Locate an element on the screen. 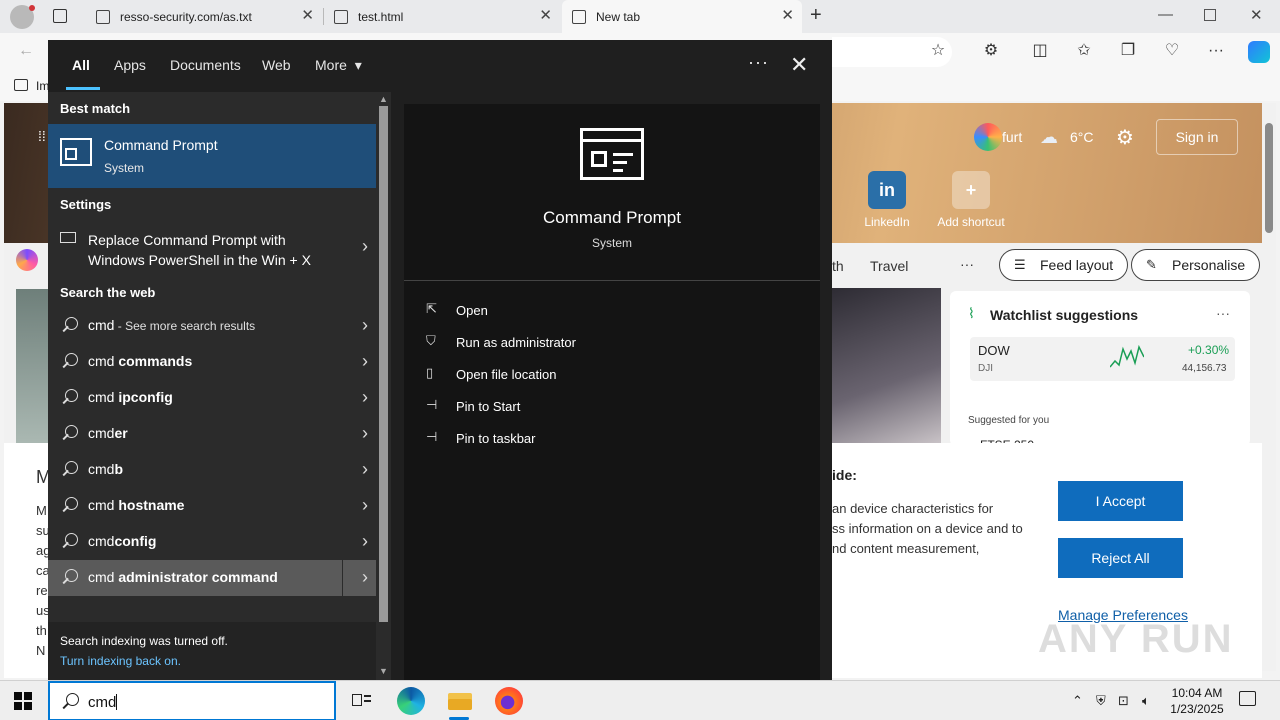 The image size is (1280, 720). more-options-icon: ··· is located at coordinates (758, 62).